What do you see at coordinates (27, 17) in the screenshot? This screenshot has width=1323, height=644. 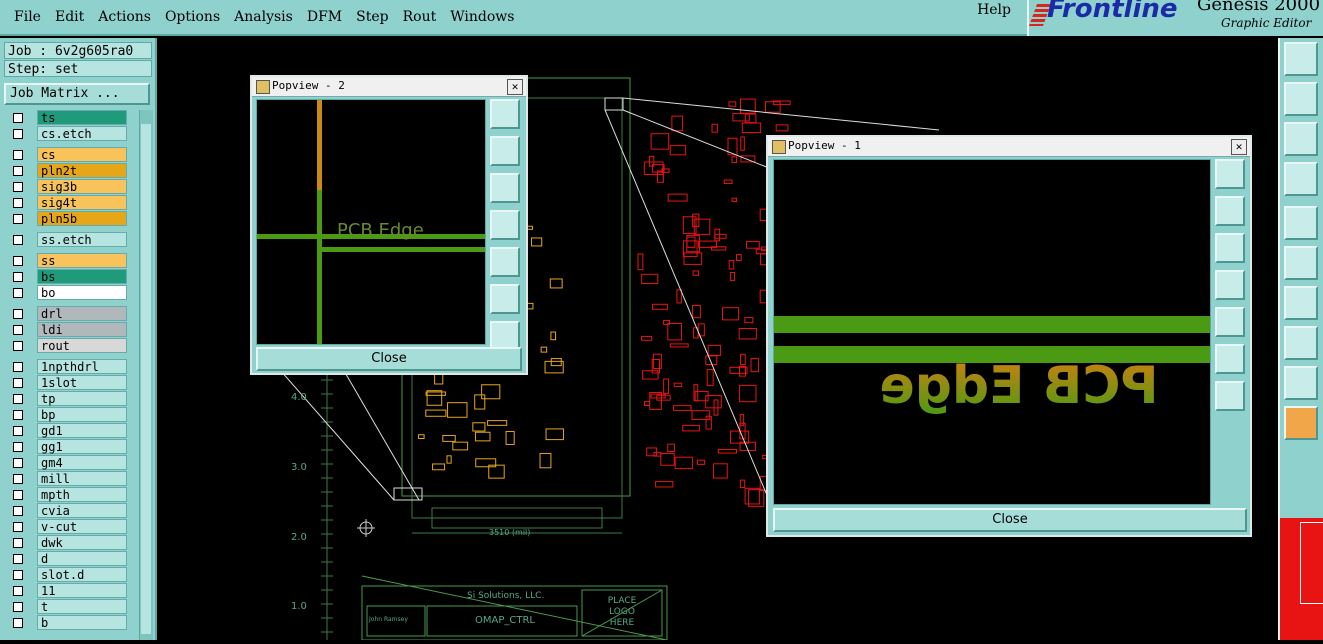 I see `menu-file: File` at bounding box center [27, 17].